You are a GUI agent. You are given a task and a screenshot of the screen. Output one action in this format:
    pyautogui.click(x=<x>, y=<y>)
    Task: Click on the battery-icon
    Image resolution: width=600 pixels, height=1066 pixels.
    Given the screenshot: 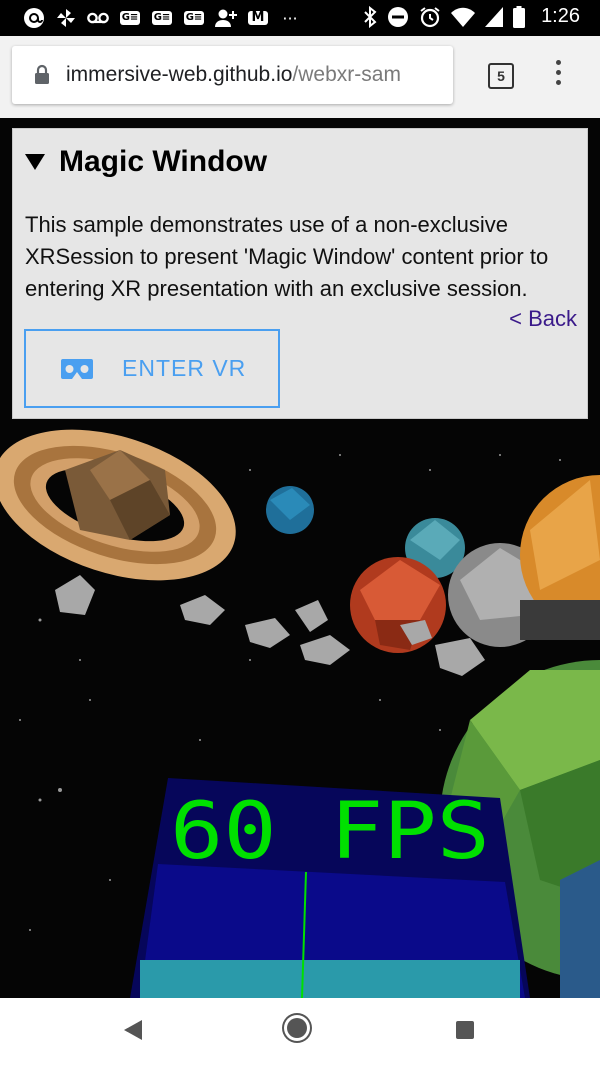 What is the action you would take?
    pyautogui.click(x=519, y=16)
    